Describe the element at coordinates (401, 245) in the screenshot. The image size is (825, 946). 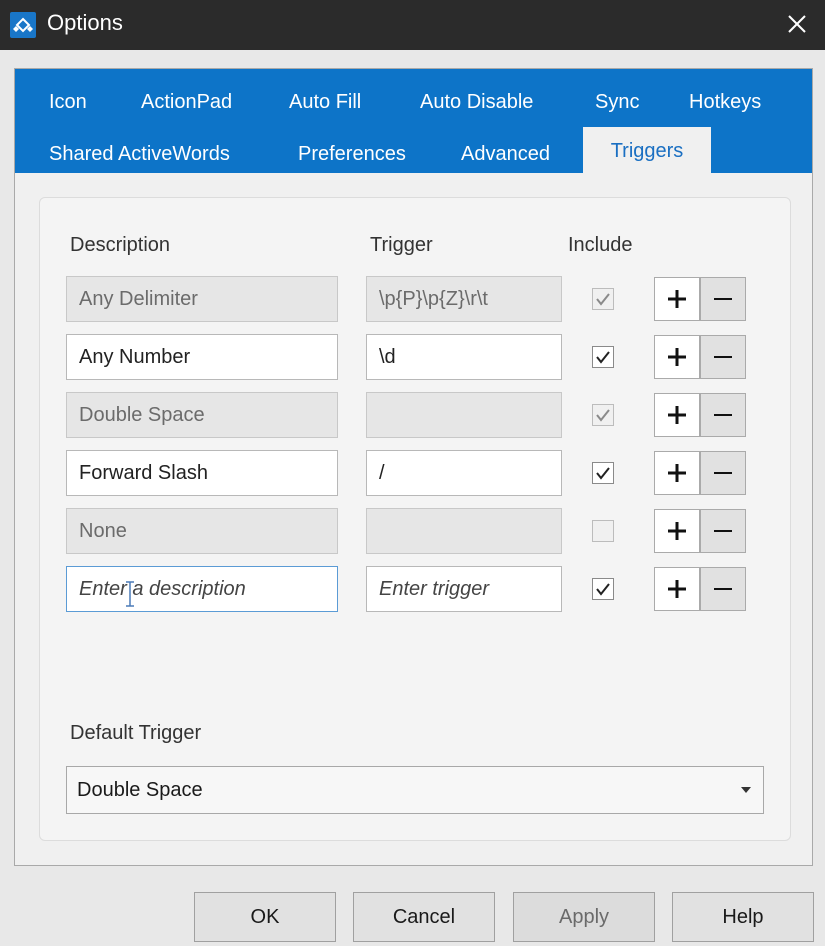
I see `trigger-column-header: Trigger` at that location.